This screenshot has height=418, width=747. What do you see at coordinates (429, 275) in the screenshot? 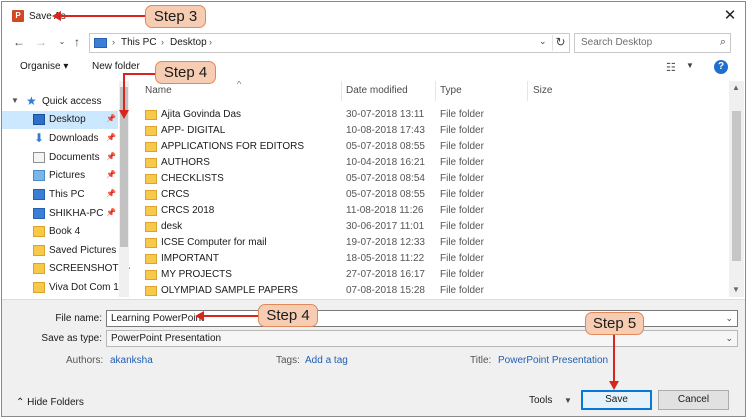
I see `table-row: MY PROJECTS 27-07-2018 16:17 File folder` at bounding box center [429, 275].